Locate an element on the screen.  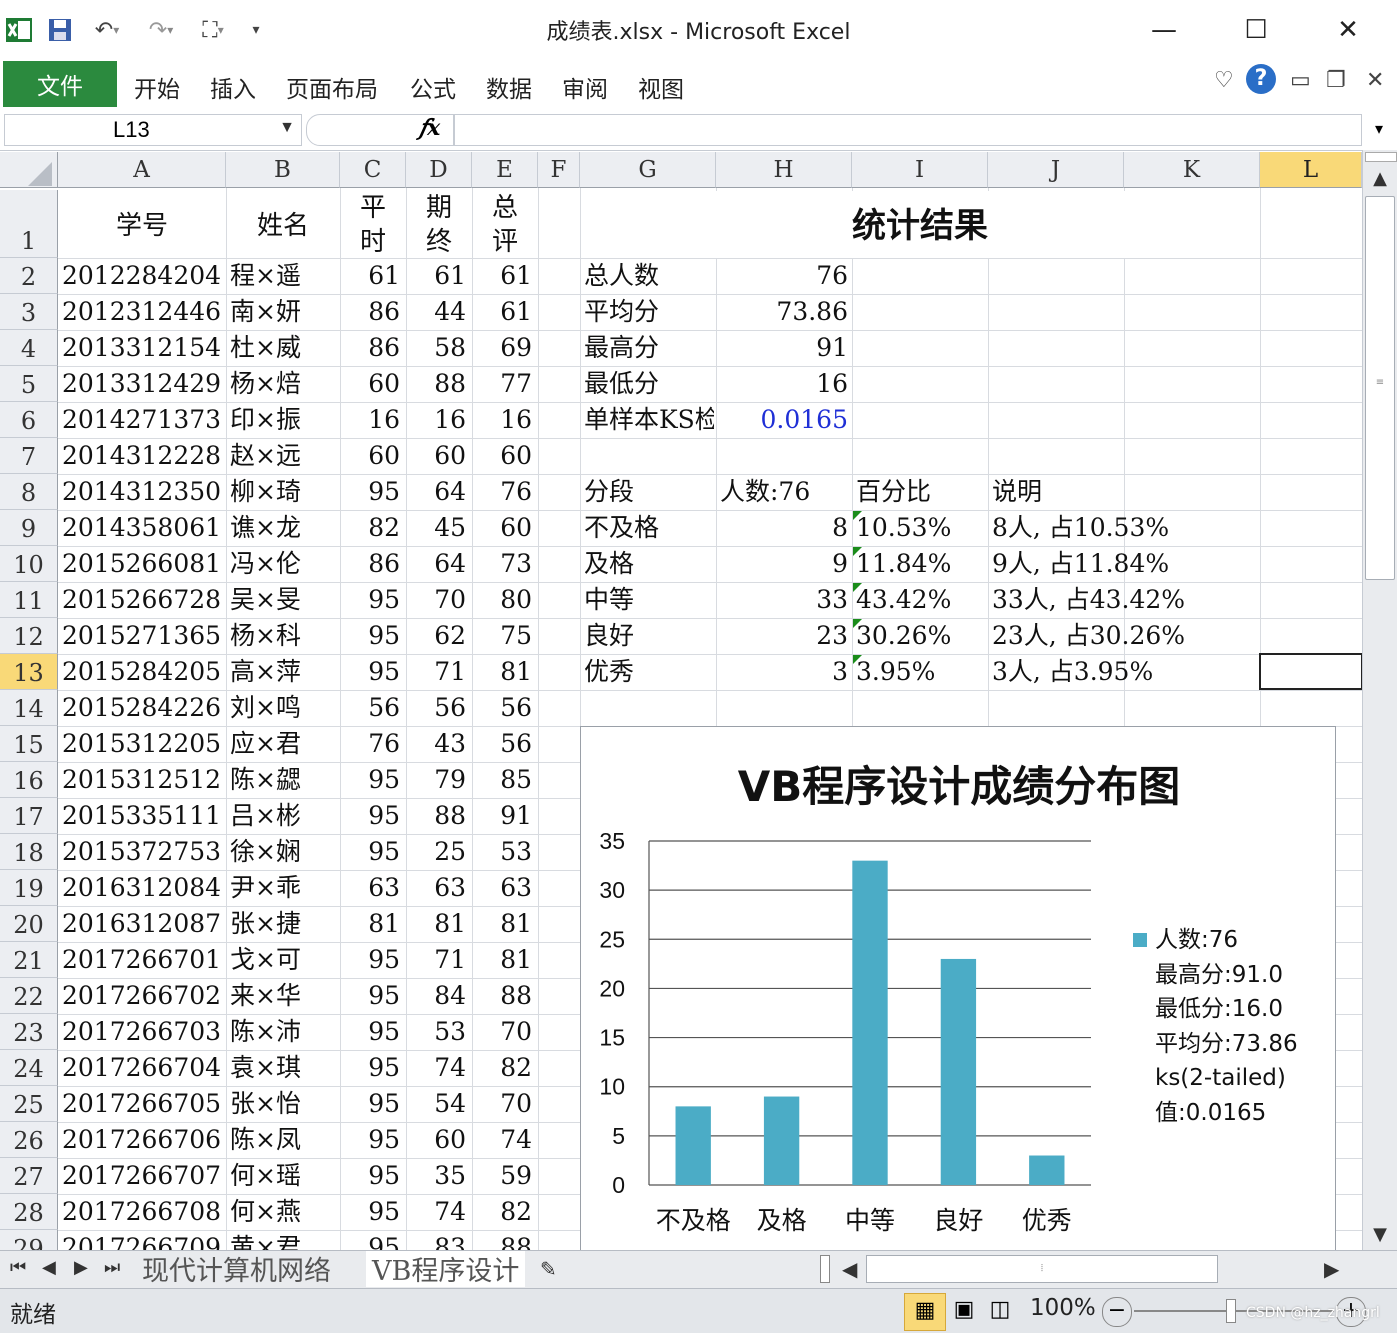
zoom-slider-thumb is located at coordinates (1231, 1311).